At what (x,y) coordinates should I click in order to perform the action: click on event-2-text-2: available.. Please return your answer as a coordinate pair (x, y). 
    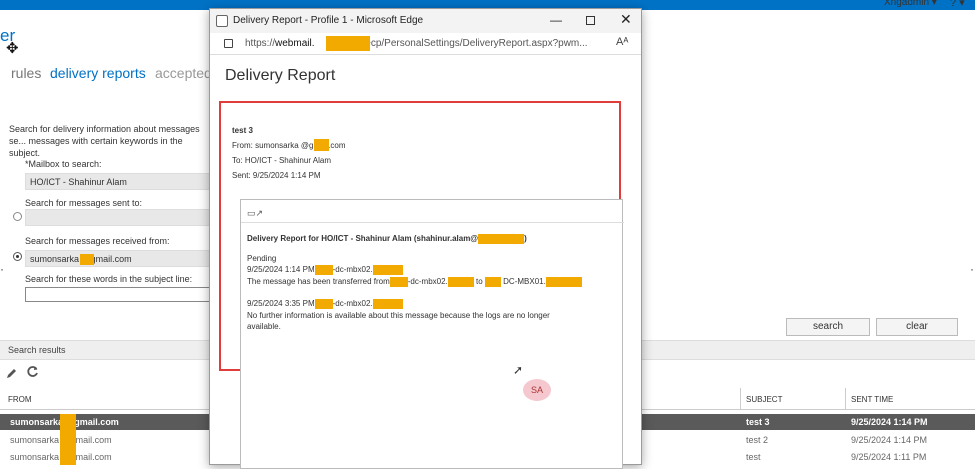
    Looking at the image, I should click on (264, 326).